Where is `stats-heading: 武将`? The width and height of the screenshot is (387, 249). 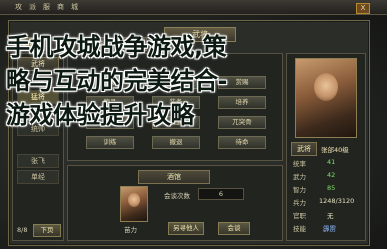
stats-heading: 武将 is located at coordinates (304, 149).